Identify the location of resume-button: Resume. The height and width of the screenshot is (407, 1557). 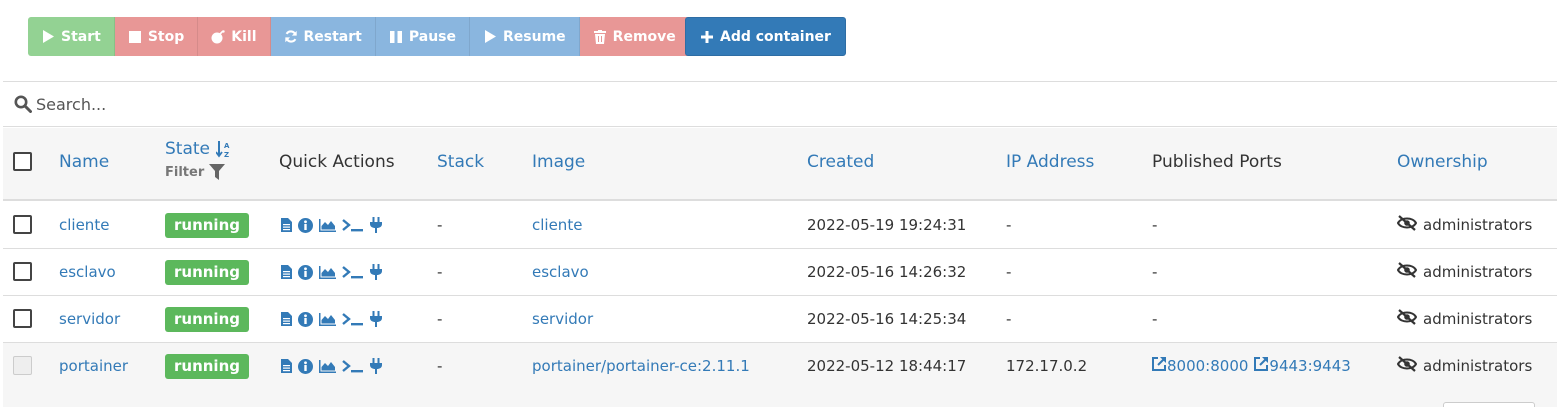
(525, 36).